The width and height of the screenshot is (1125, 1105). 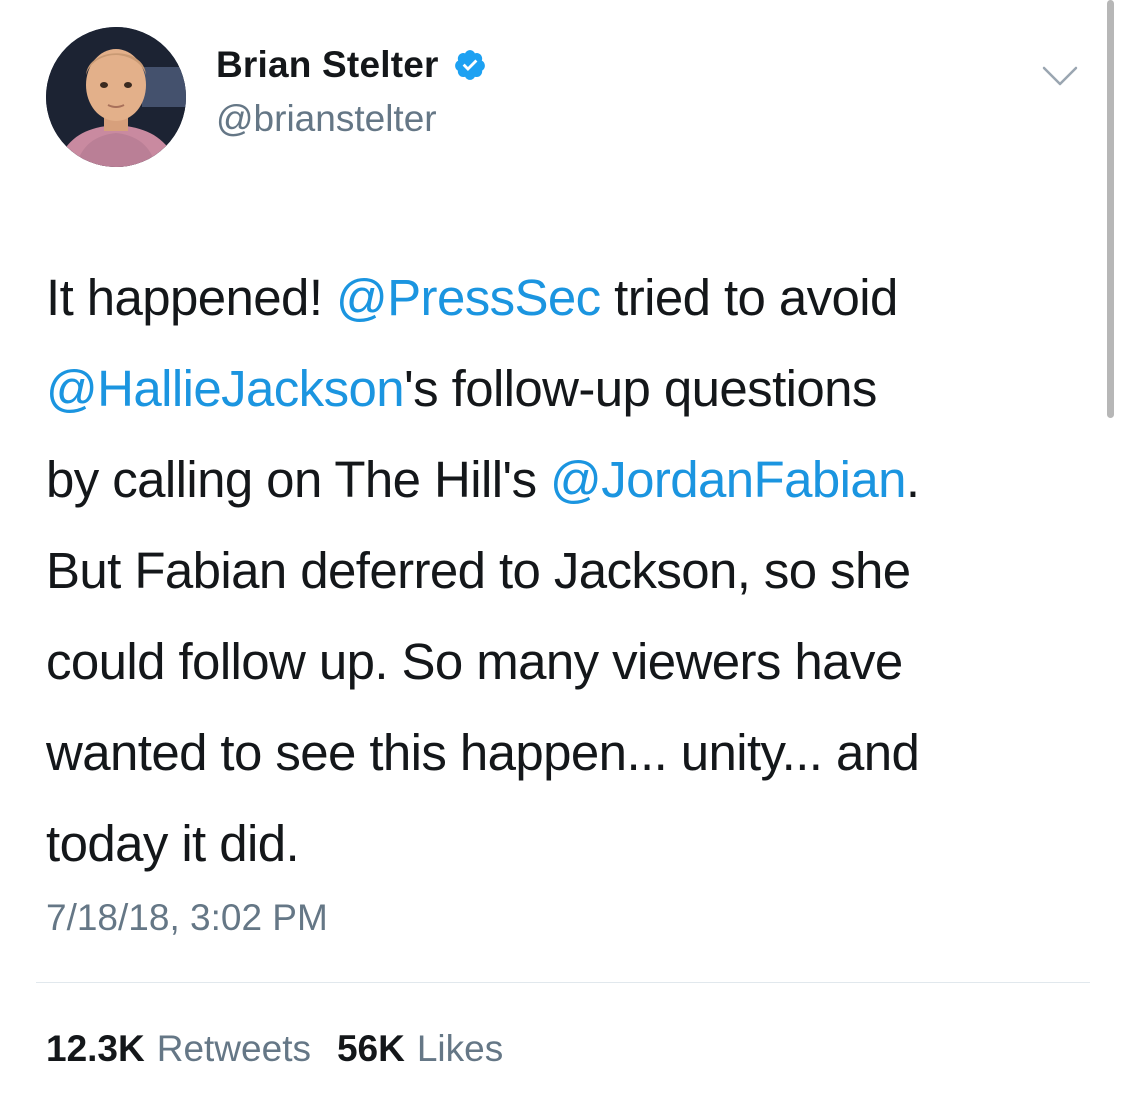 I want to click on tweet-text-segment: 's follow-up questions, so click(x=640, y=388).